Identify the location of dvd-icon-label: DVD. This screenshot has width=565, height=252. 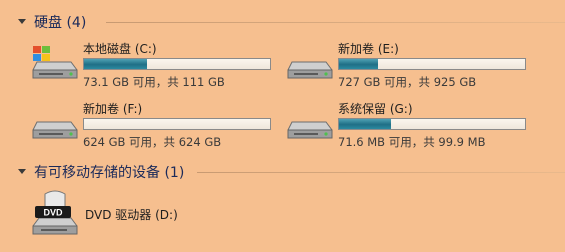
(53, 213).